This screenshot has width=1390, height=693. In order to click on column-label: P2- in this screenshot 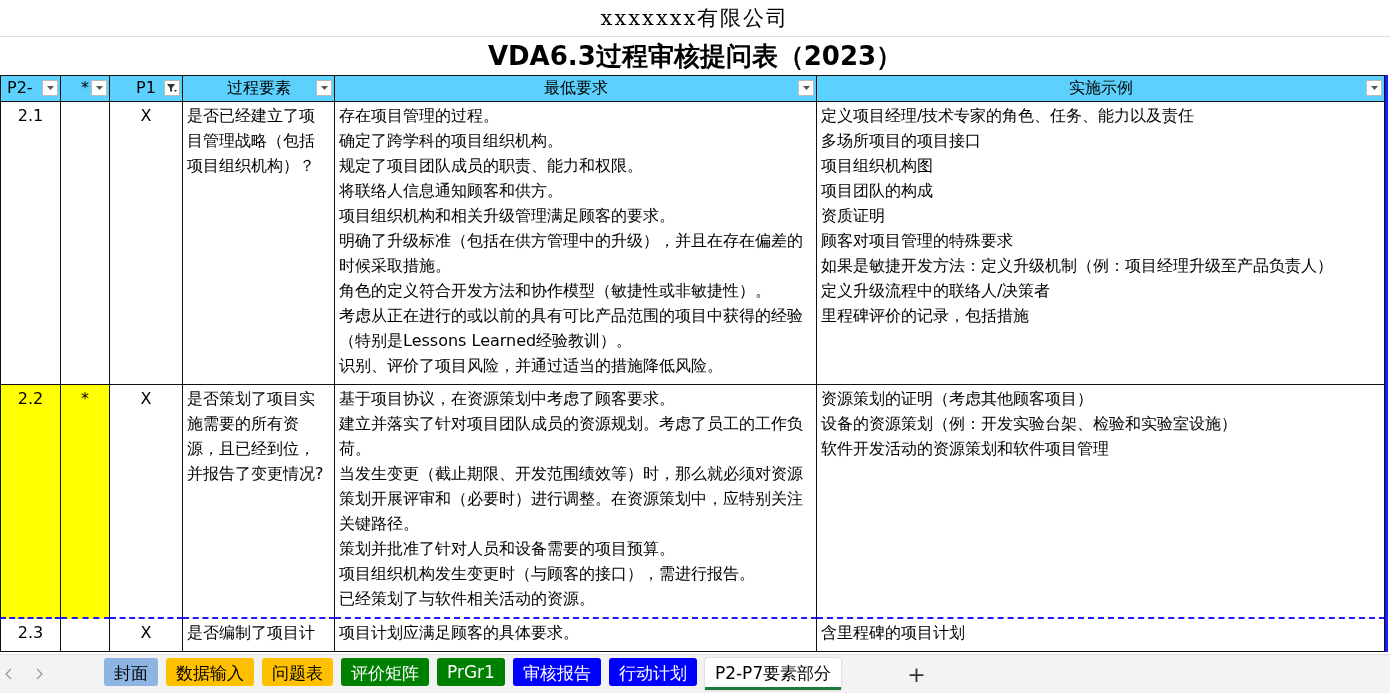, I will do `click(20, 87)`.